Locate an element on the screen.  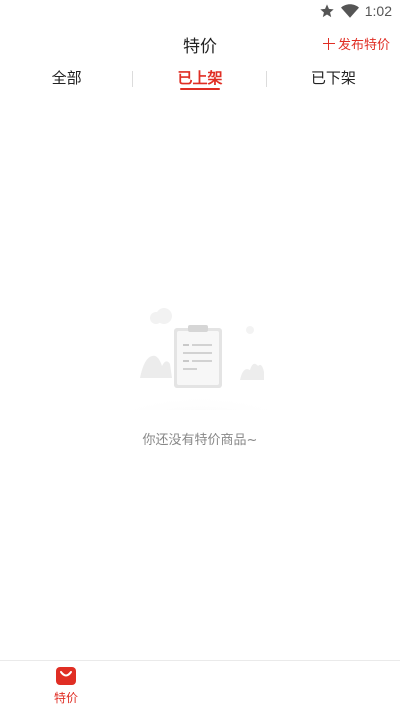
publish-special-button: 发布特价 is located at coordinates (356, 43).